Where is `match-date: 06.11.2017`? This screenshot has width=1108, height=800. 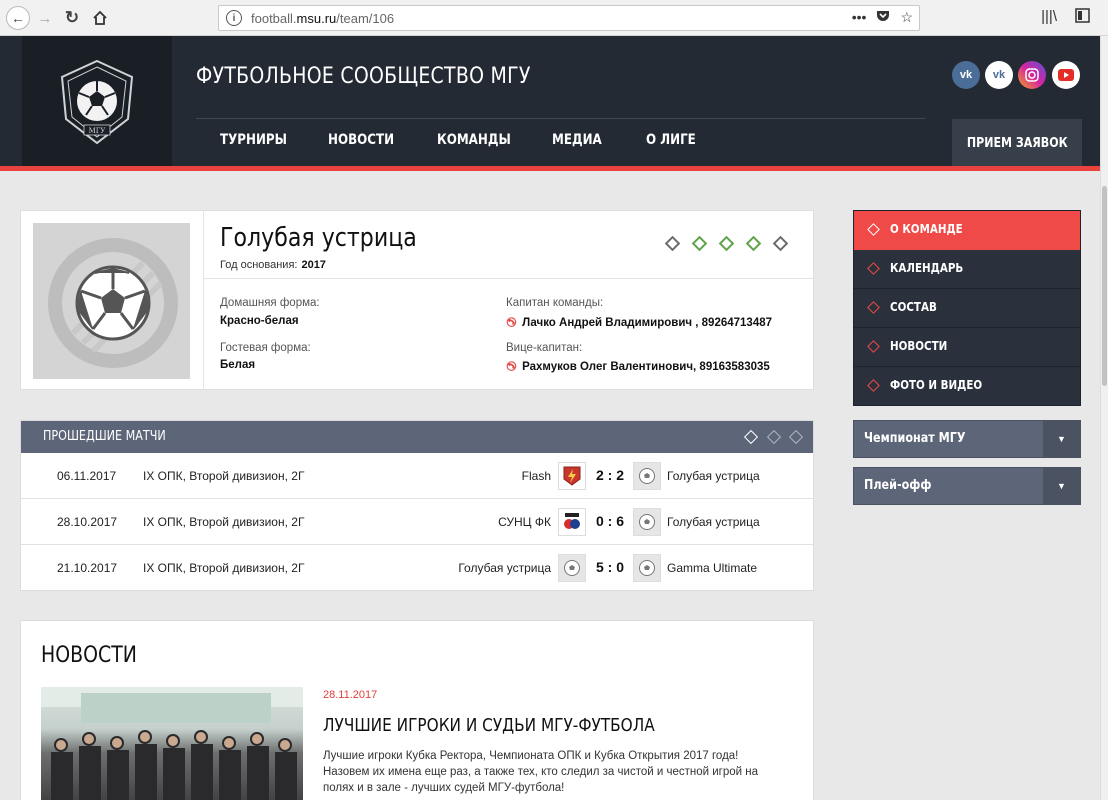
match-date: 06.11.2017 is located at coordinates (87, 476).